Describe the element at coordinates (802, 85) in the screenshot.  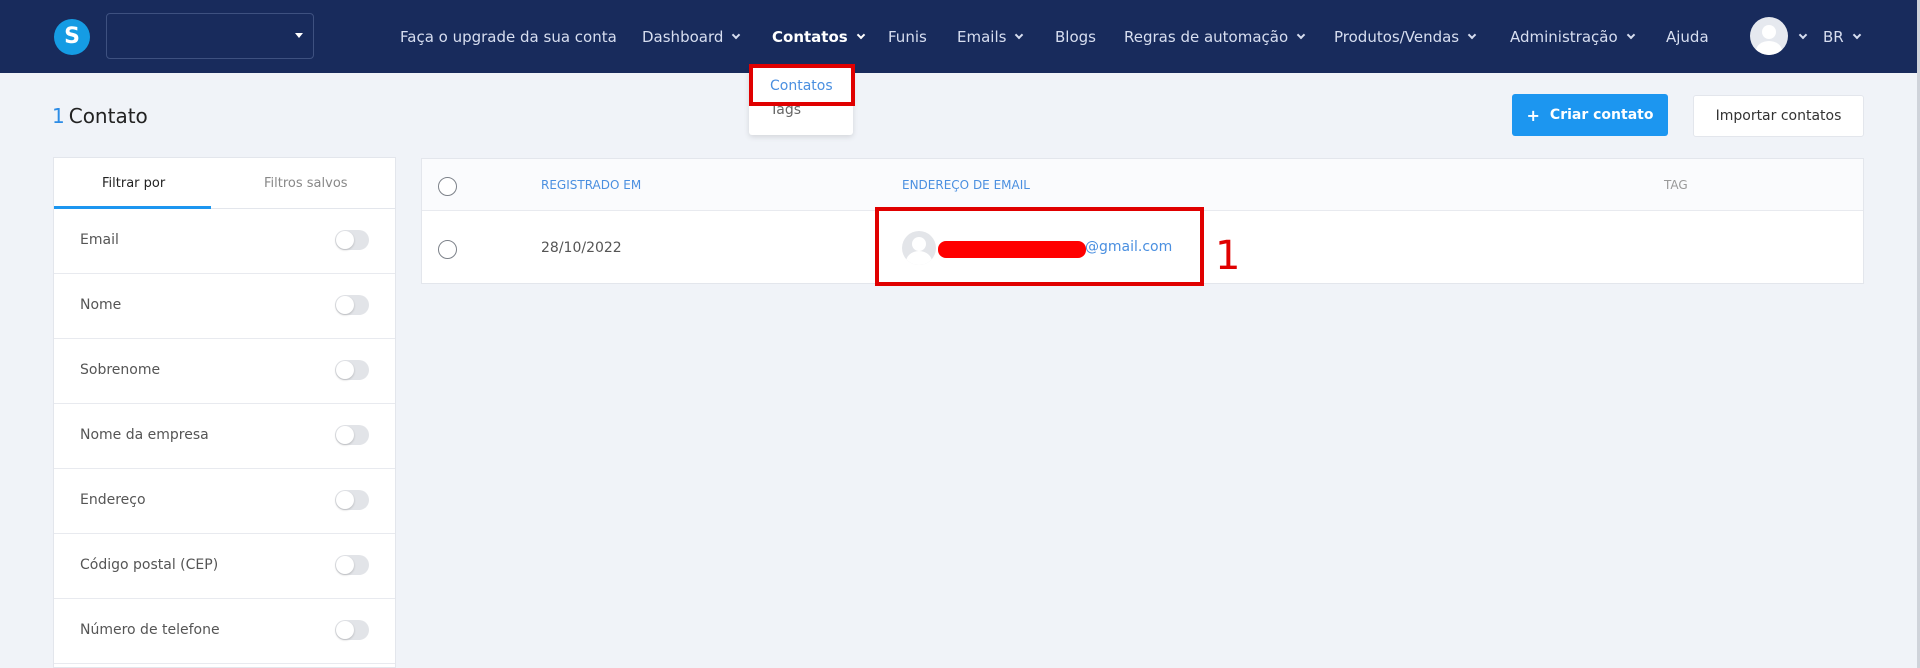
I see `highlight-box-menu` at that location.